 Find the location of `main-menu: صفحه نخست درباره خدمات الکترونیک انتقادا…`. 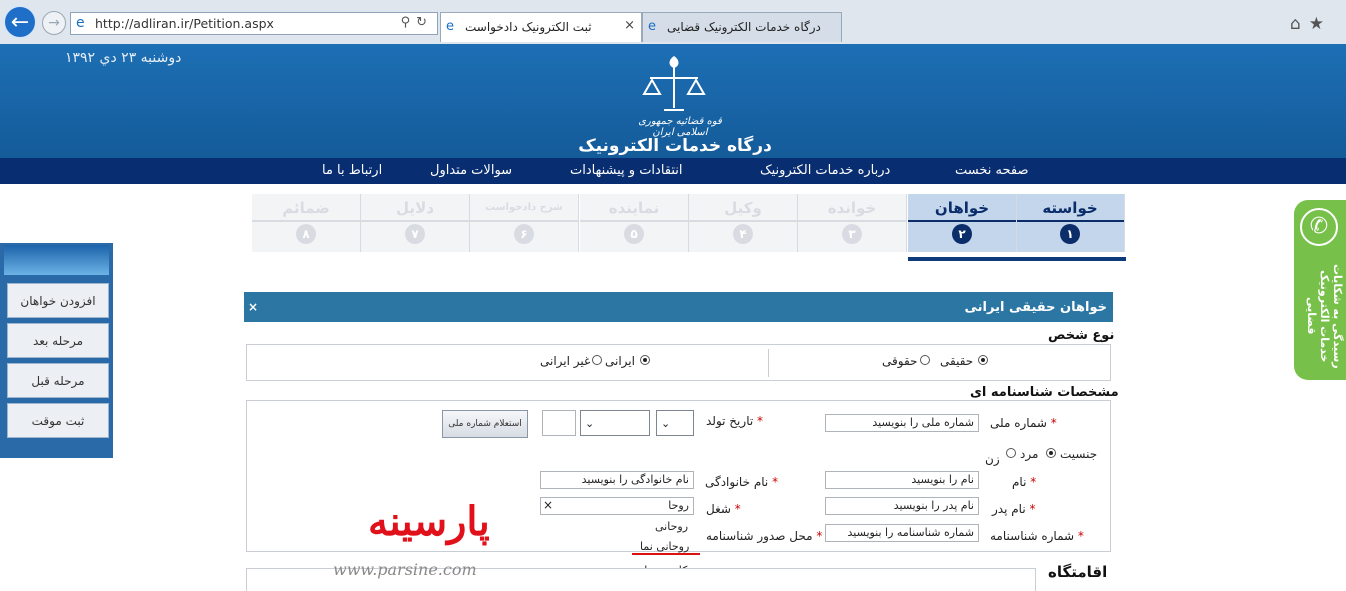

main-menu: صفحه نخست درباره خدمات الکترونیک انتقادا… is located at coordinates (673, 171).